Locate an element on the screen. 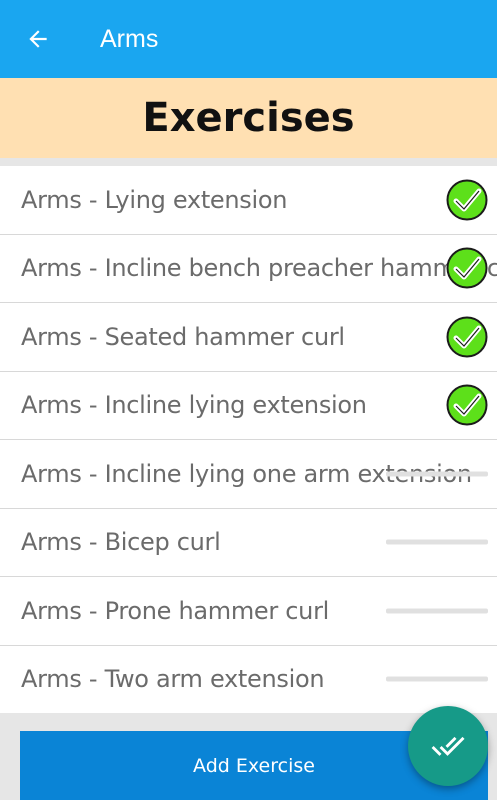 The image size is (497, 800). exercise-label: Arms - Bicep curl is located at coordinates (121, 542).